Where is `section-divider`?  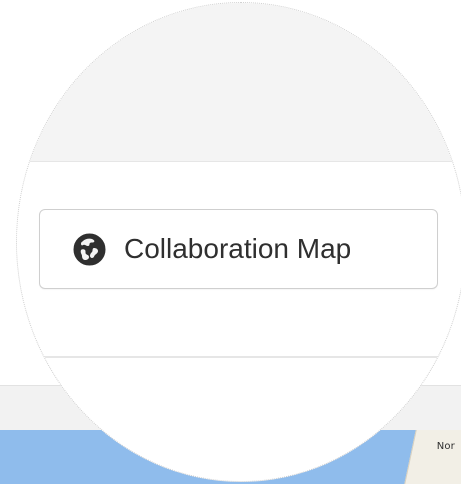
section-divider is located at coordinates (239, 357).